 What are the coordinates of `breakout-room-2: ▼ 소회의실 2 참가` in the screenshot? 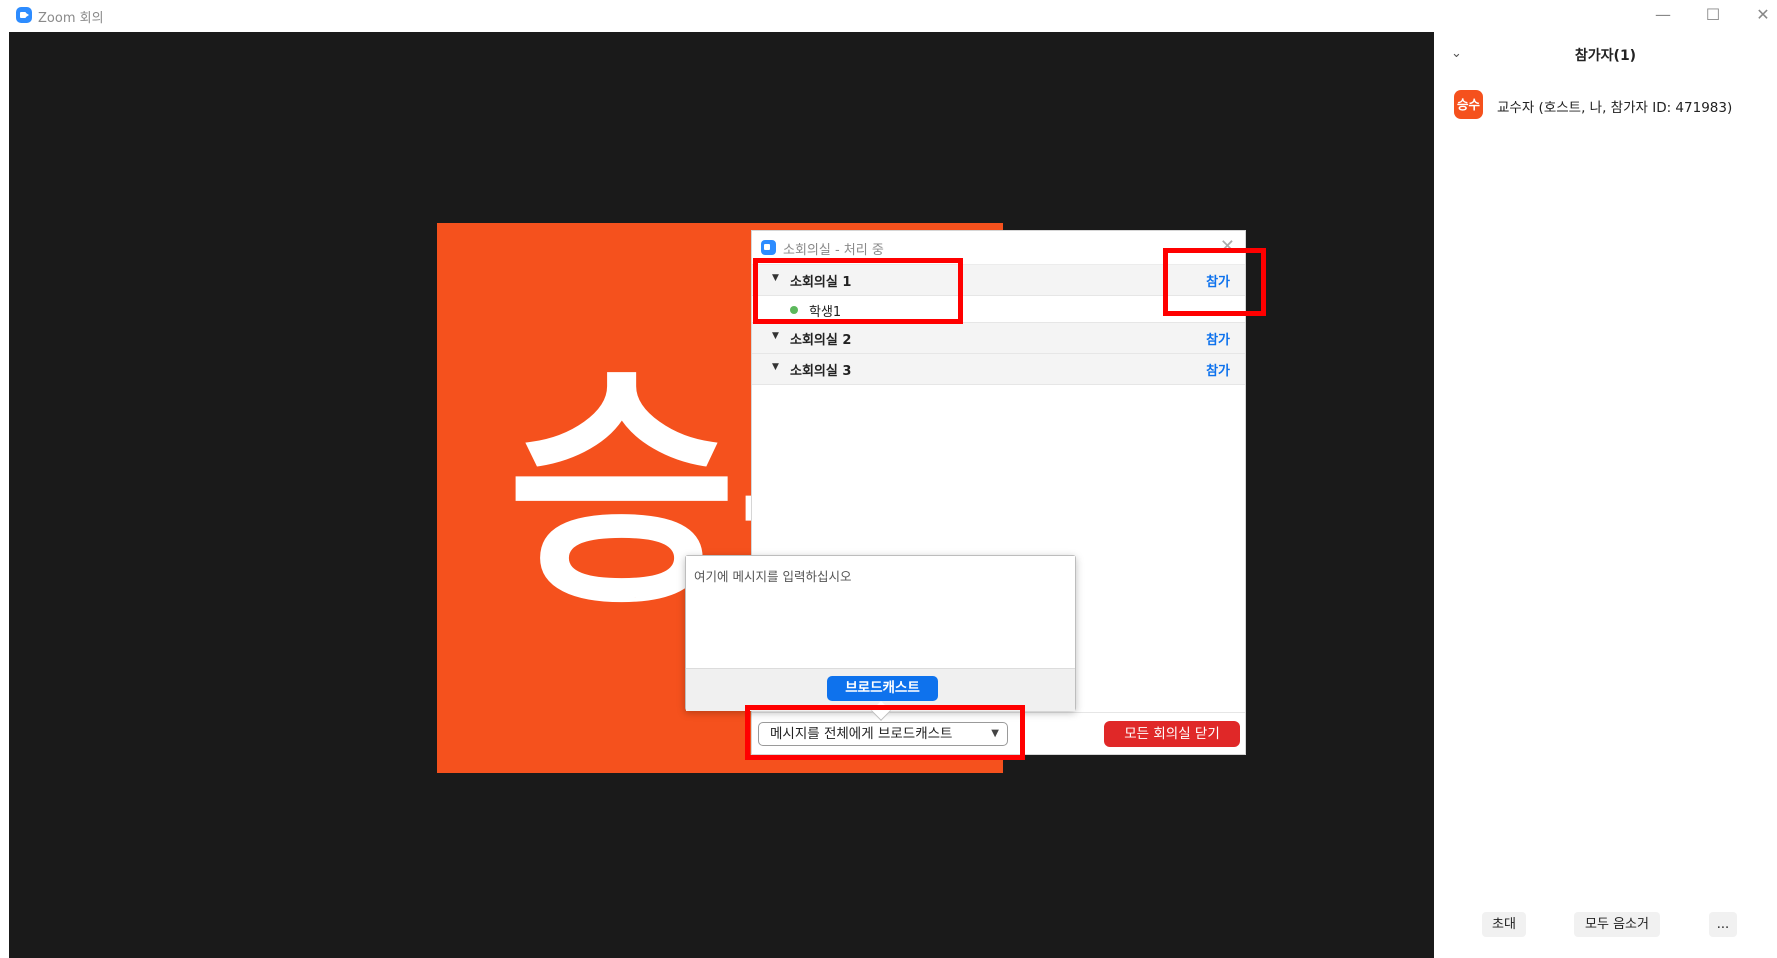 It's located at (998, 338).